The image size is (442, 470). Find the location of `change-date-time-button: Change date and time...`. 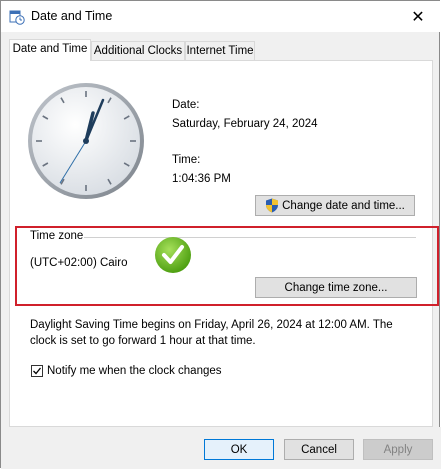

change-date-time-button: Change date and time... is located at coordinates (335, 205).